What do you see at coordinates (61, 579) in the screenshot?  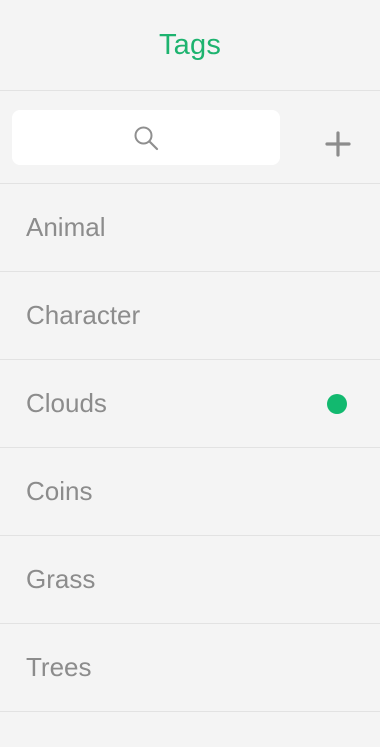 I see `tag-label: Grass` at bounding box center [61, 579].